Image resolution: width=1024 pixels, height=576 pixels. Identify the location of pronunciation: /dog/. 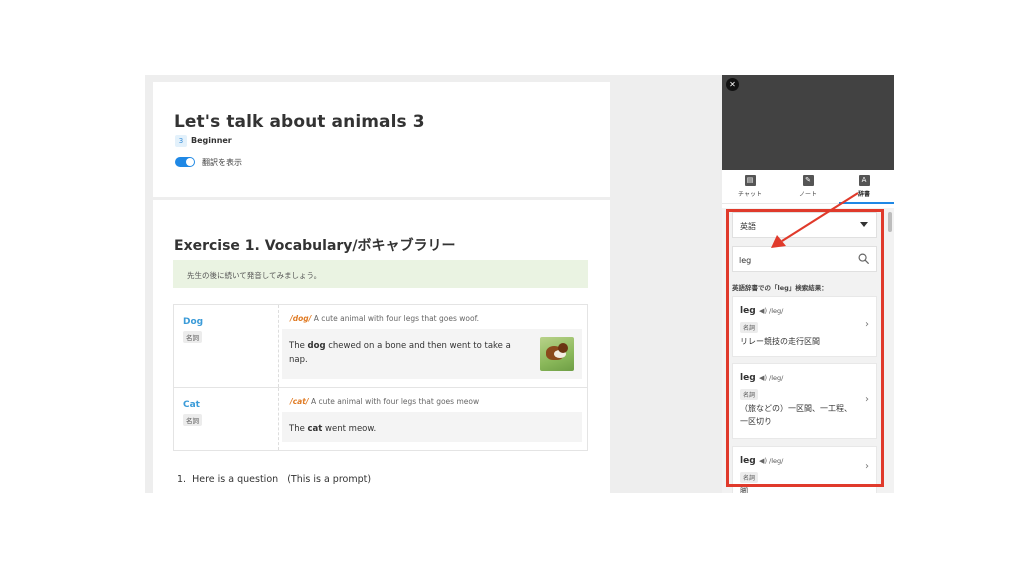
(301, 318).